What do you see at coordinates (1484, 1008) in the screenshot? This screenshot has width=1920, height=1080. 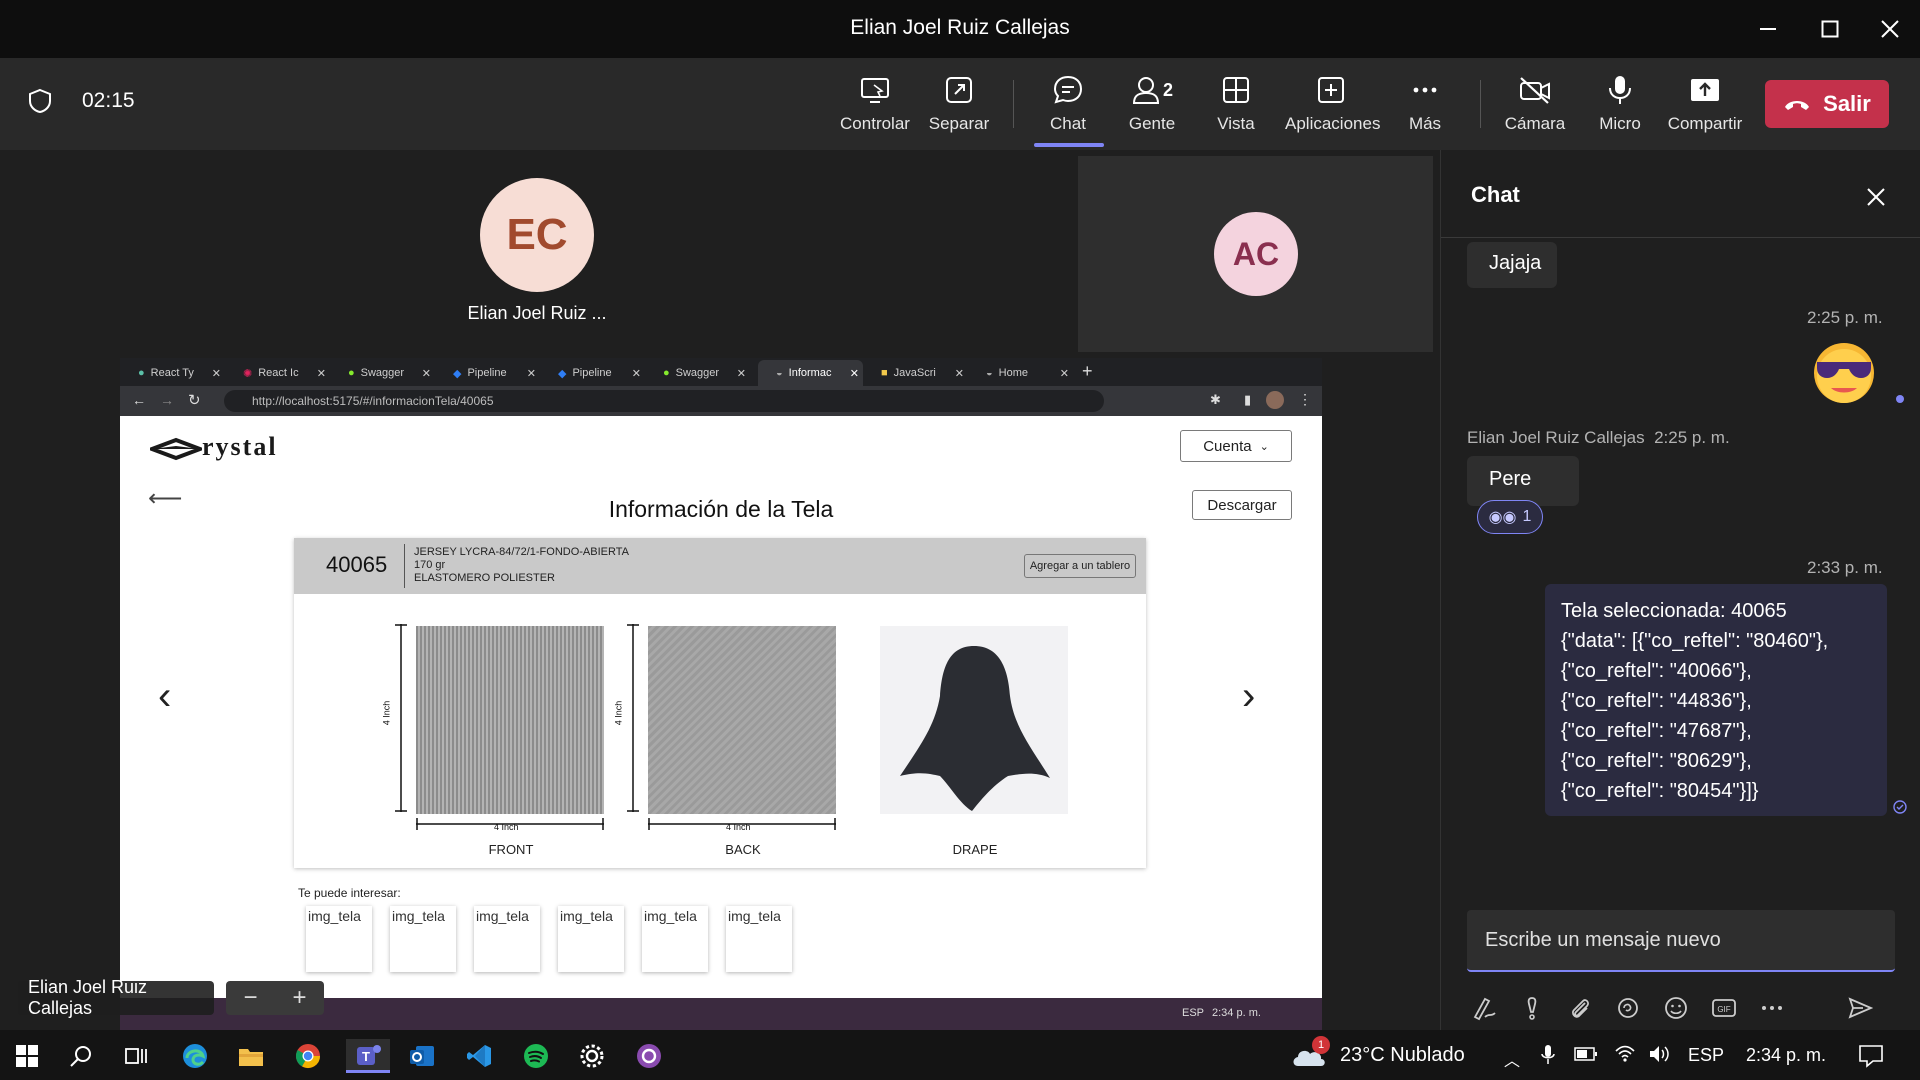 I see `format-icon` at bounding box center [1484, 1008].